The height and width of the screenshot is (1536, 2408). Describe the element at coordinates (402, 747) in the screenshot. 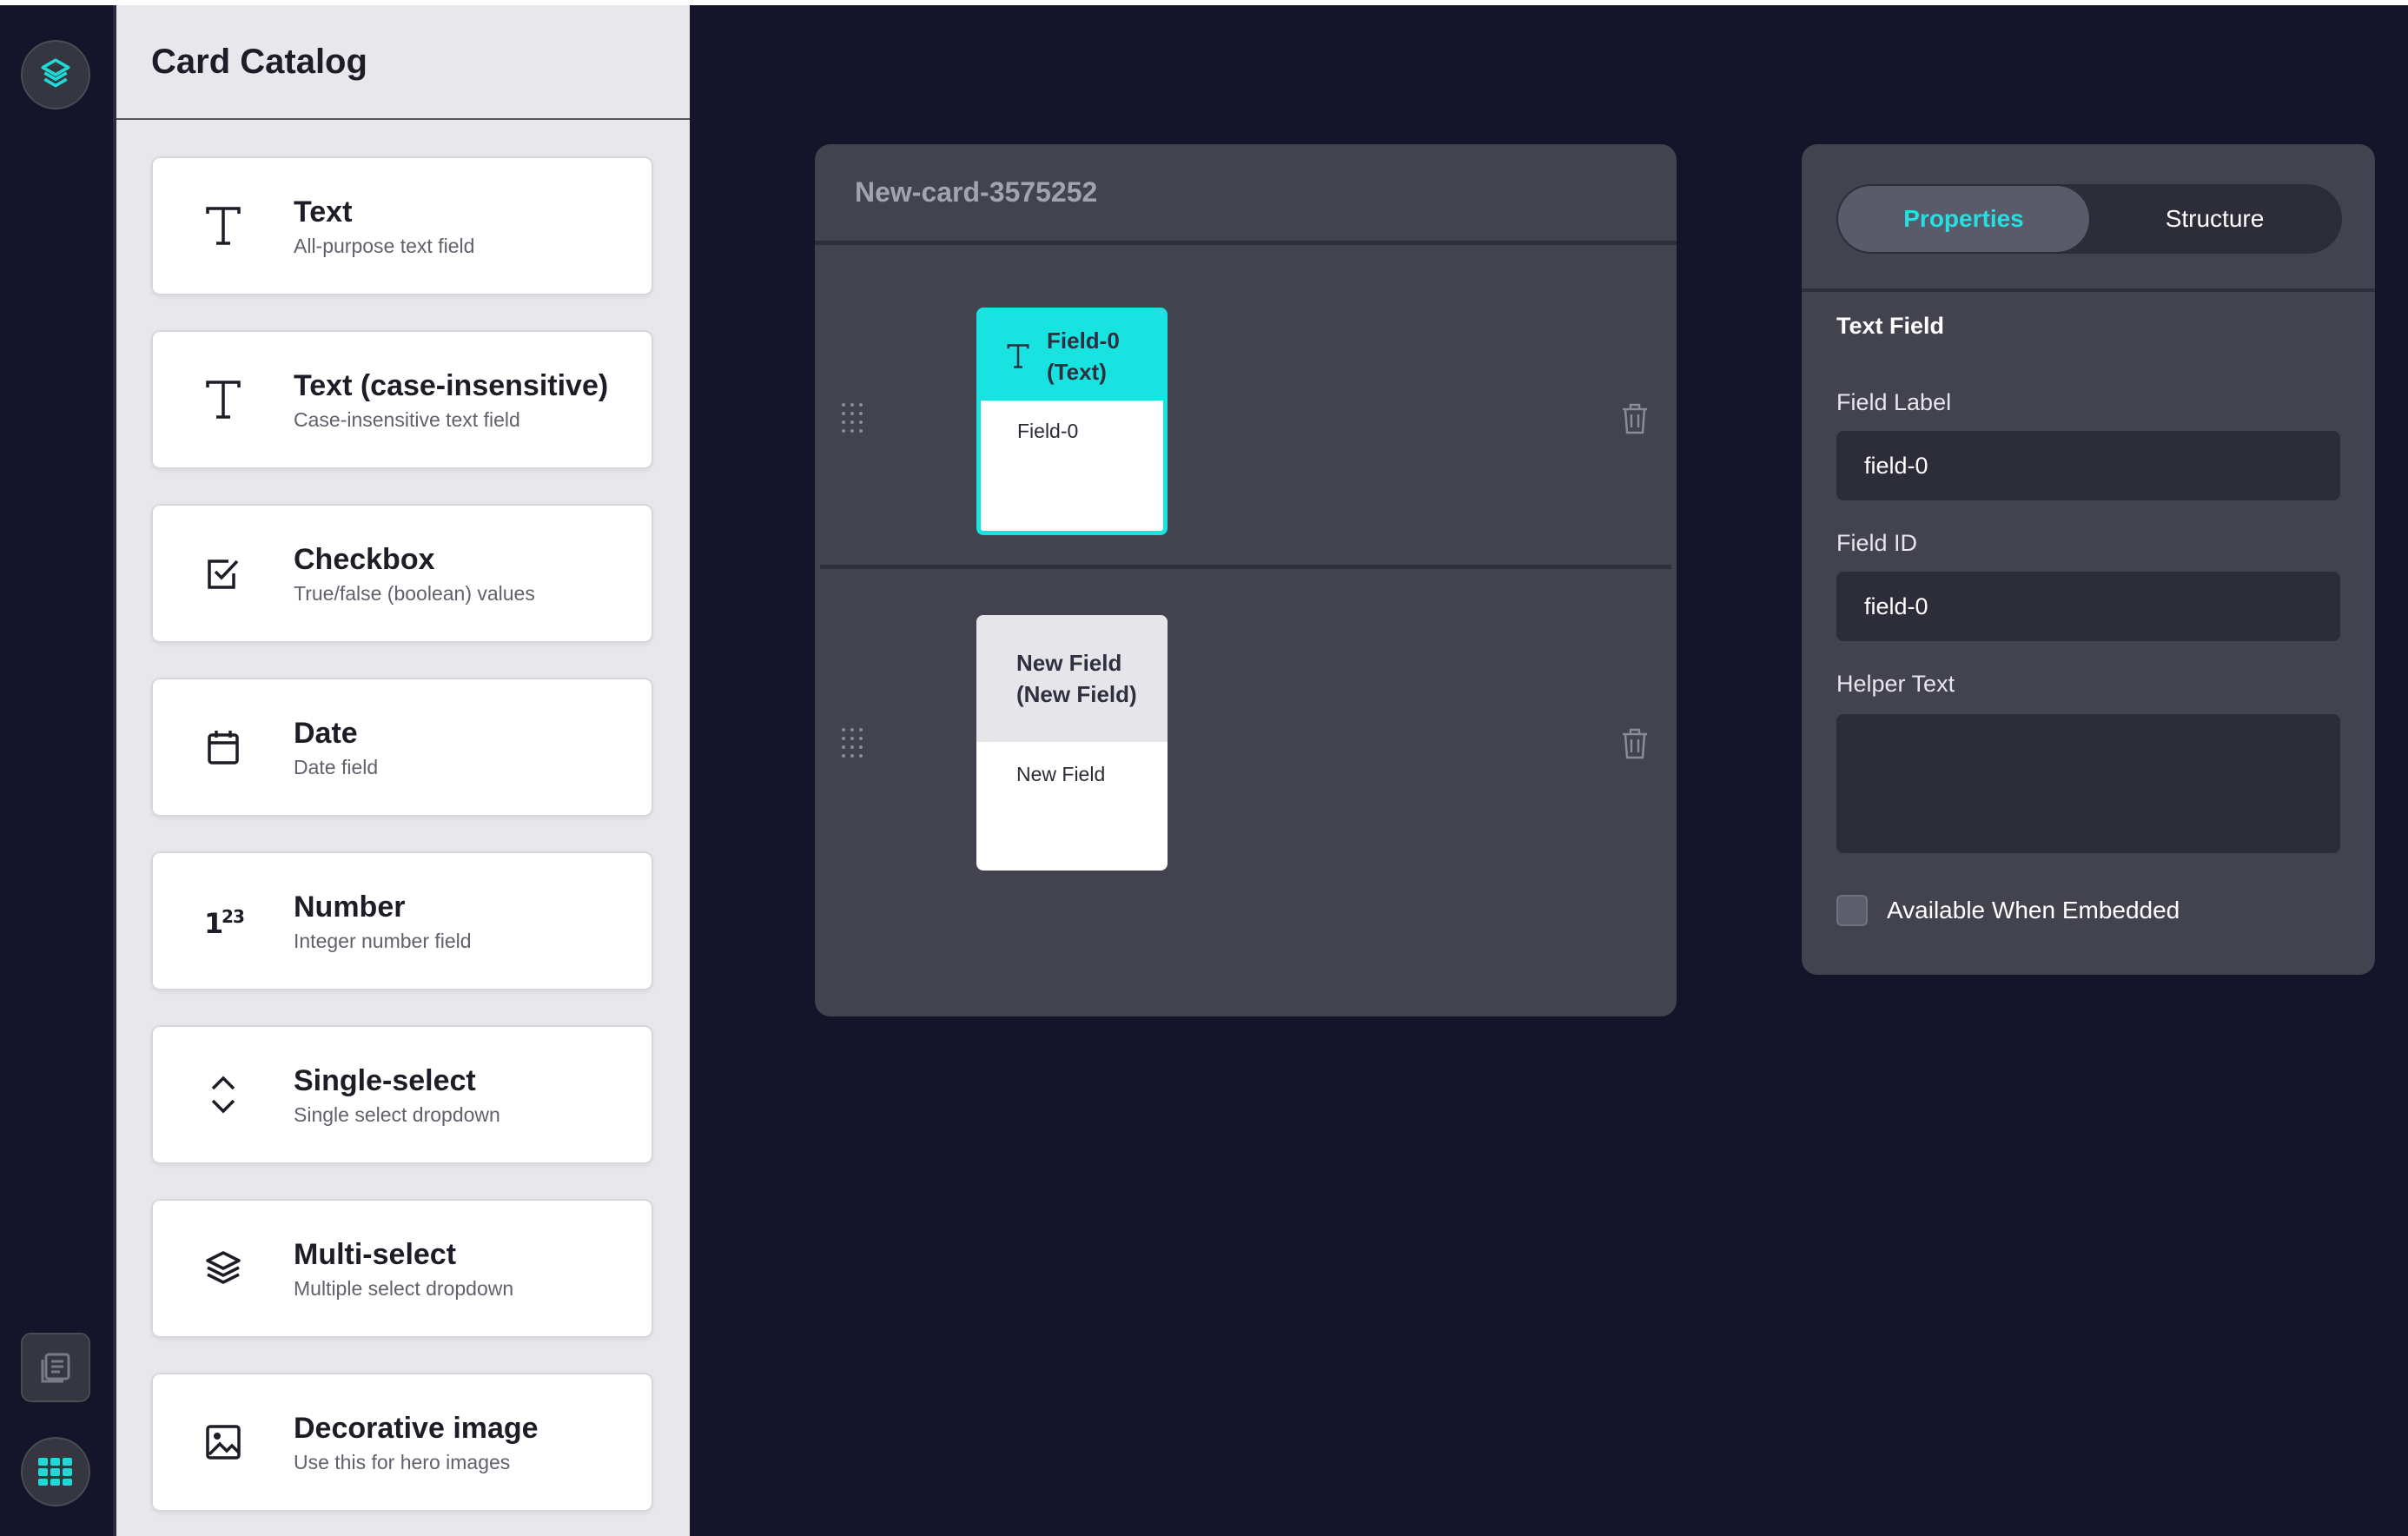

I see `catalog-item-date: Date Date field` at that location.